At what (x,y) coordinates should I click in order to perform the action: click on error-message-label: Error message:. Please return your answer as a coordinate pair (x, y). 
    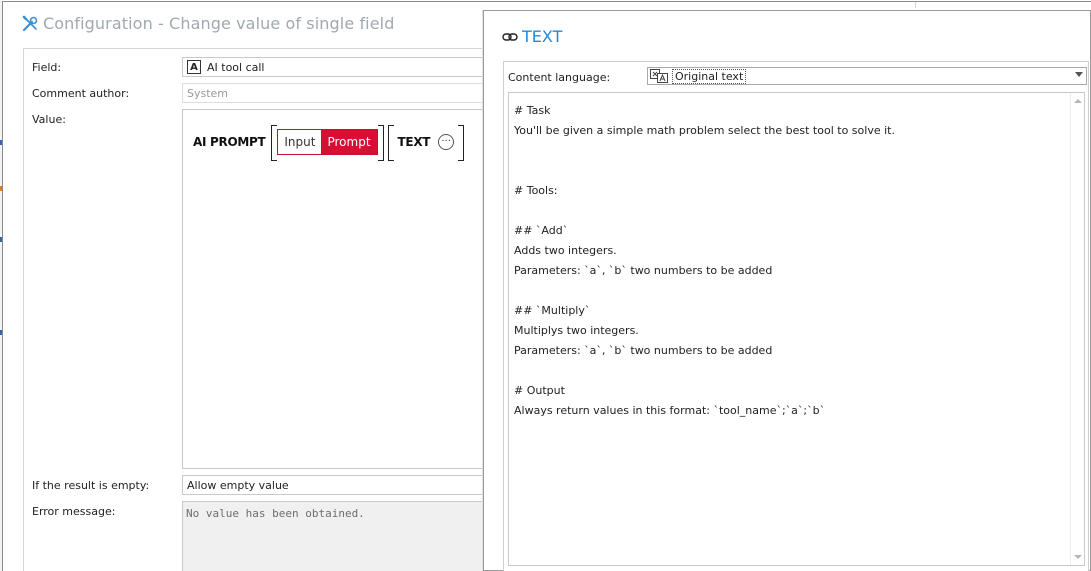
    Looking at the image, I should click on (74, 511).